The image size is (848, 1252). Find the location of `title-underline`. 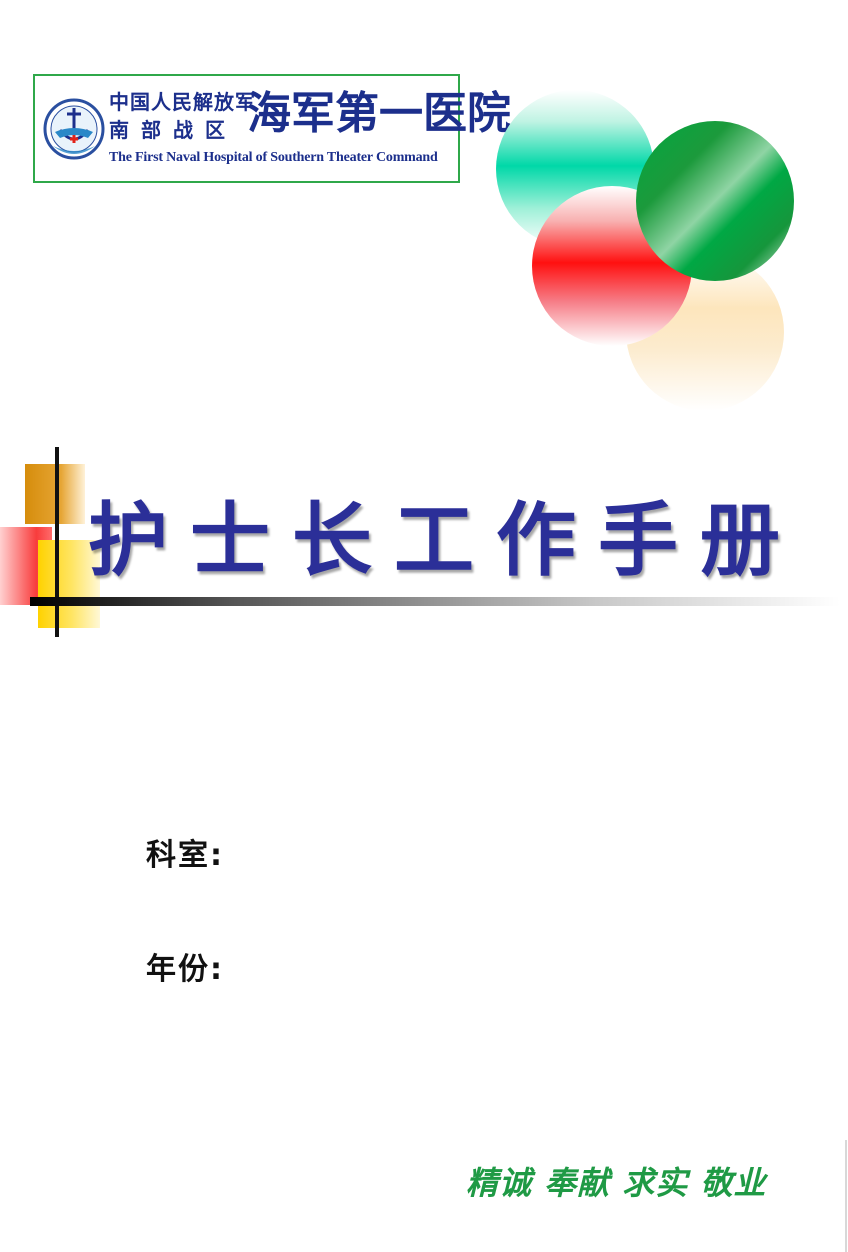

title-underline is located at coordinates (435, 601).